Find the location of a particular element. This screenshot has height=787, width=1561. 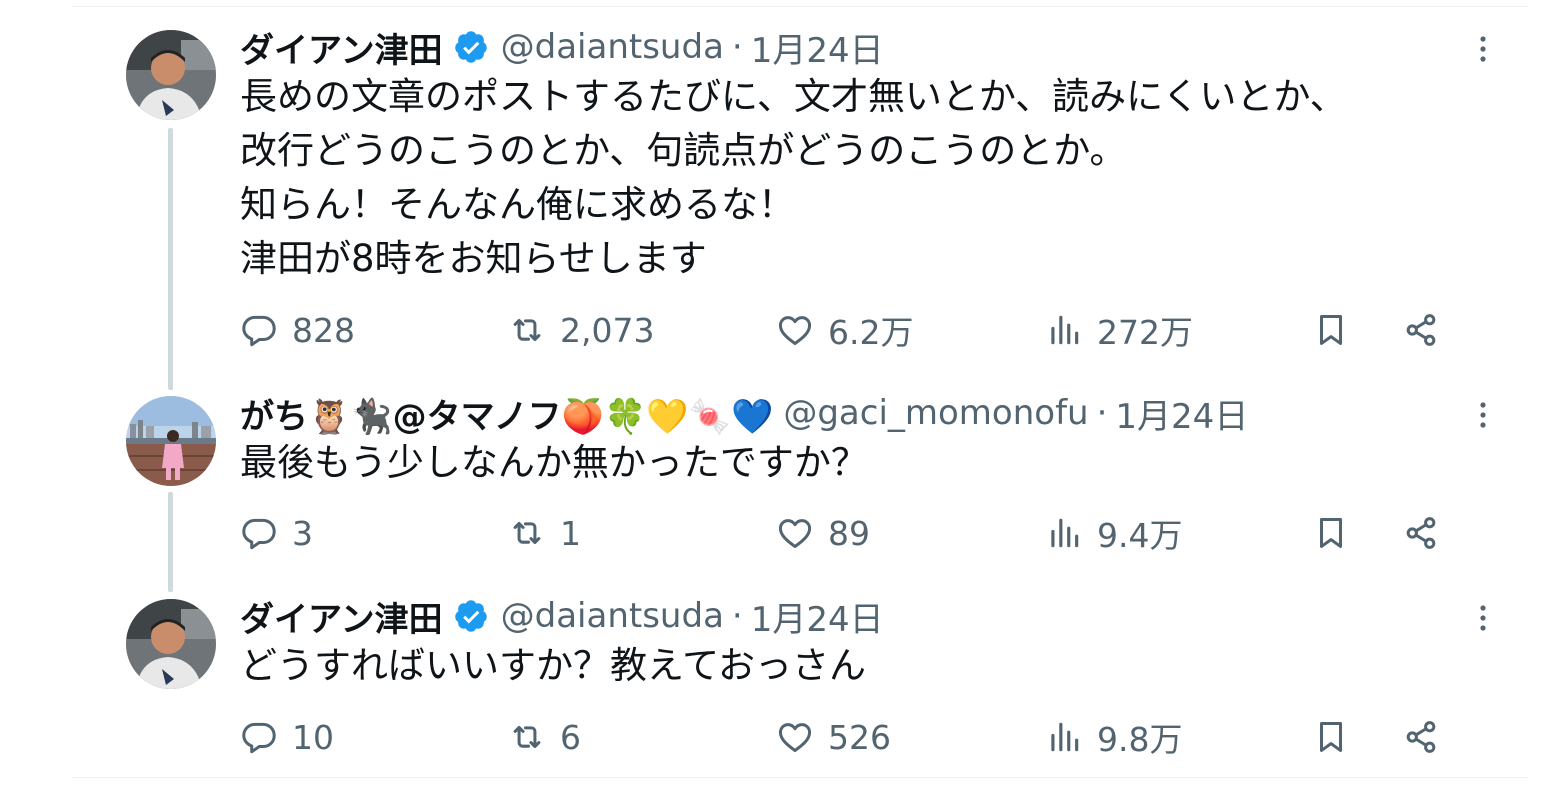

display-name: がち🦉🐈‍⬛@タマノフ🍑🍀💛🍬💙 is located at coordinates (506, 413).